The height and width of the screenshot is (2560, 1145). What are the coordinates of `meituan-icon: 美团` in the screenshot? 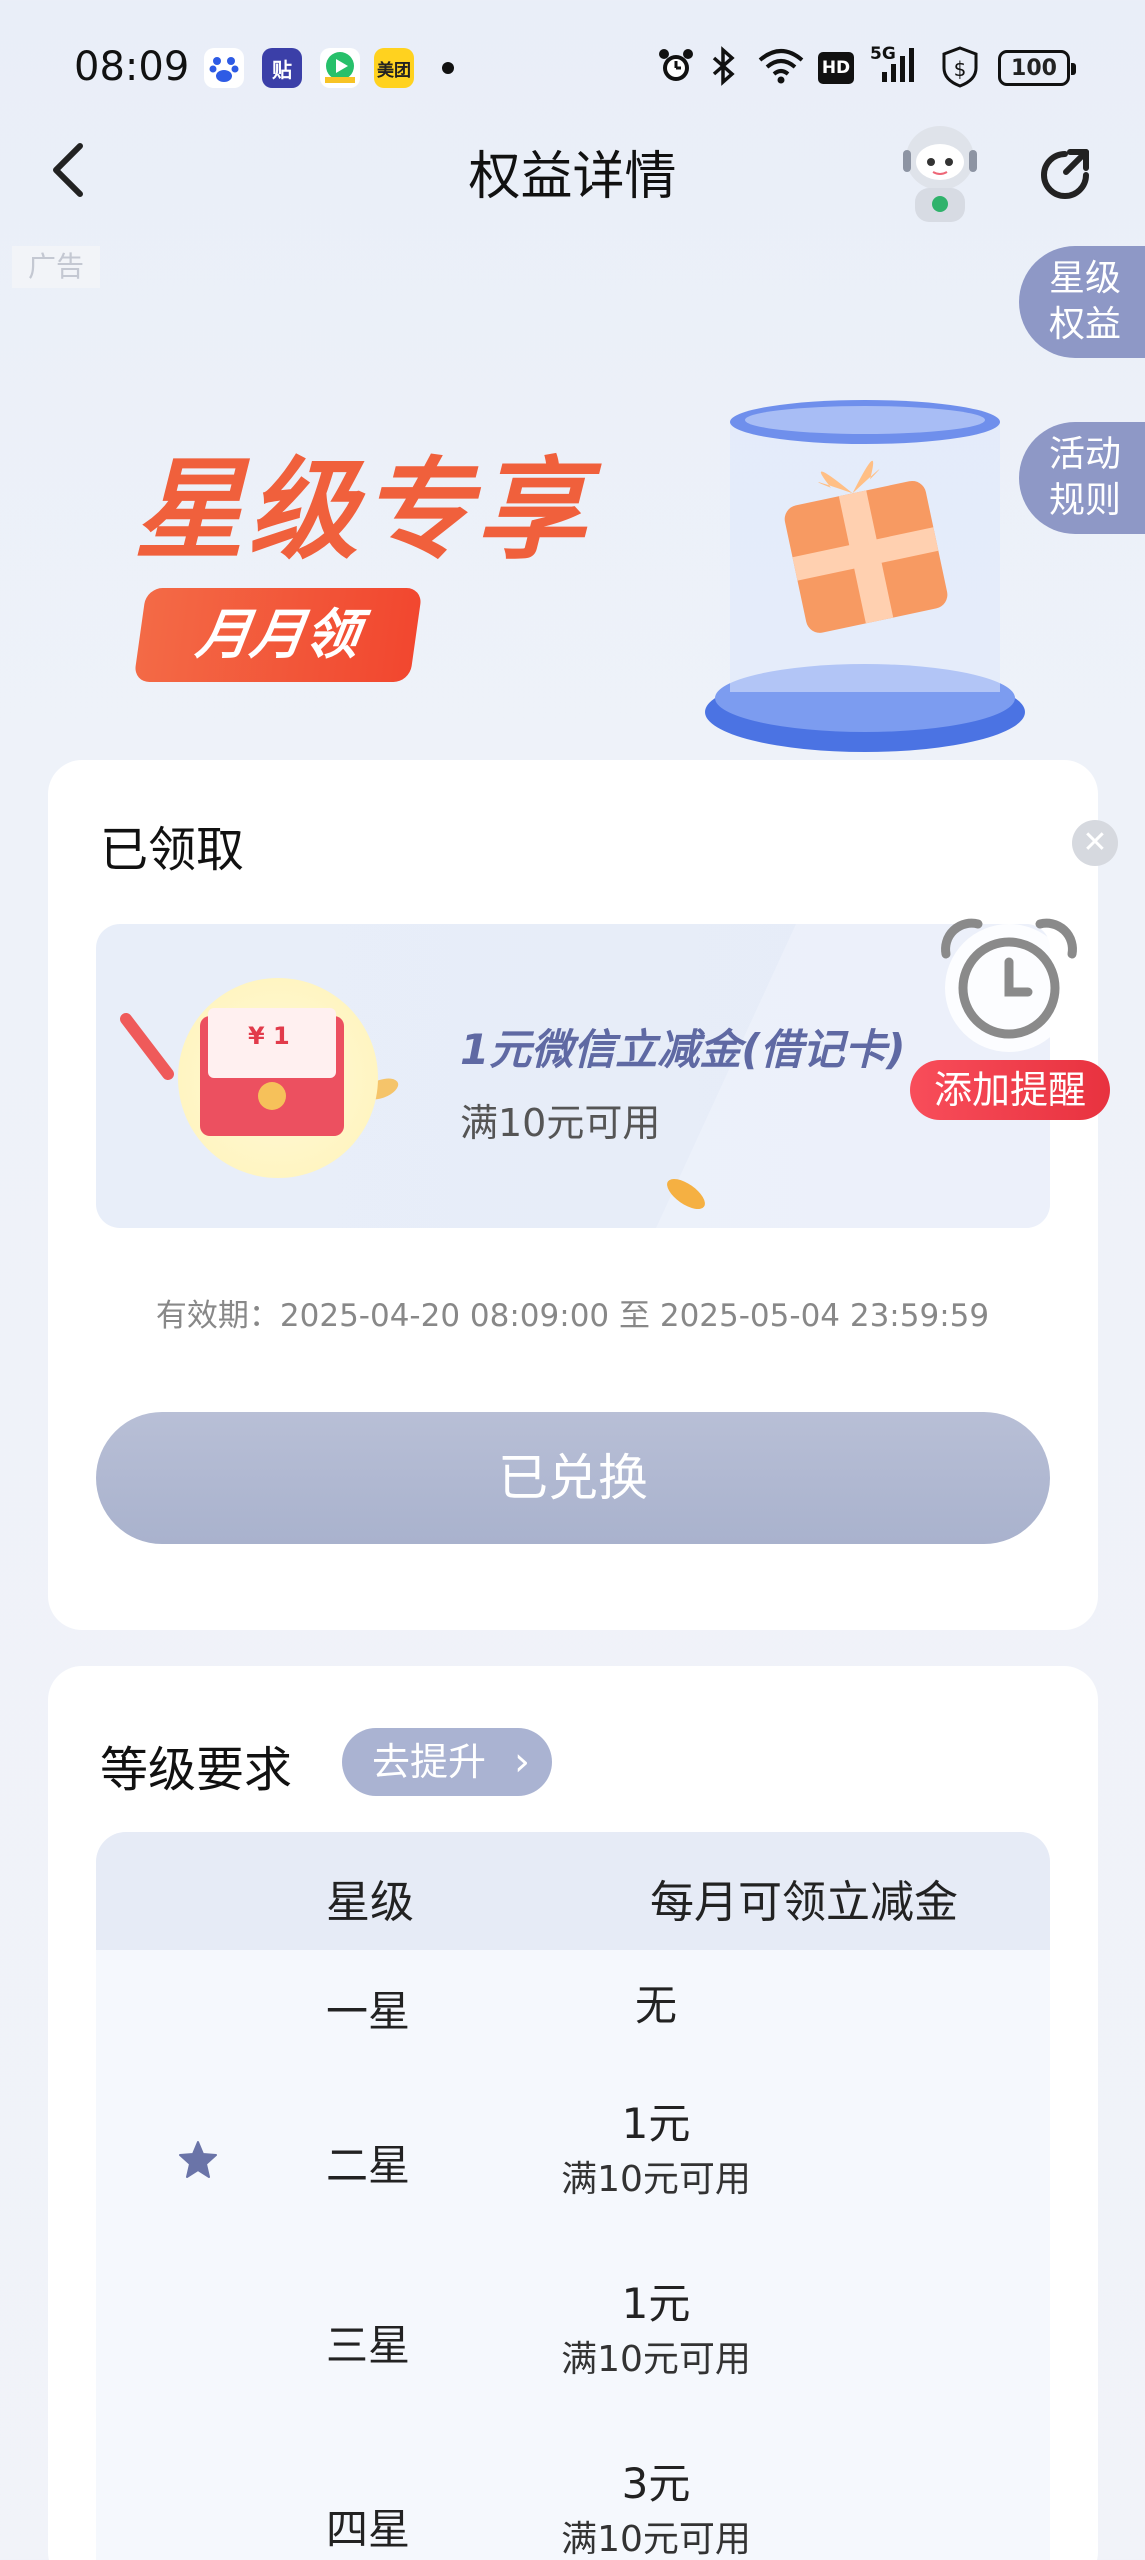 It's located at (394, 68).